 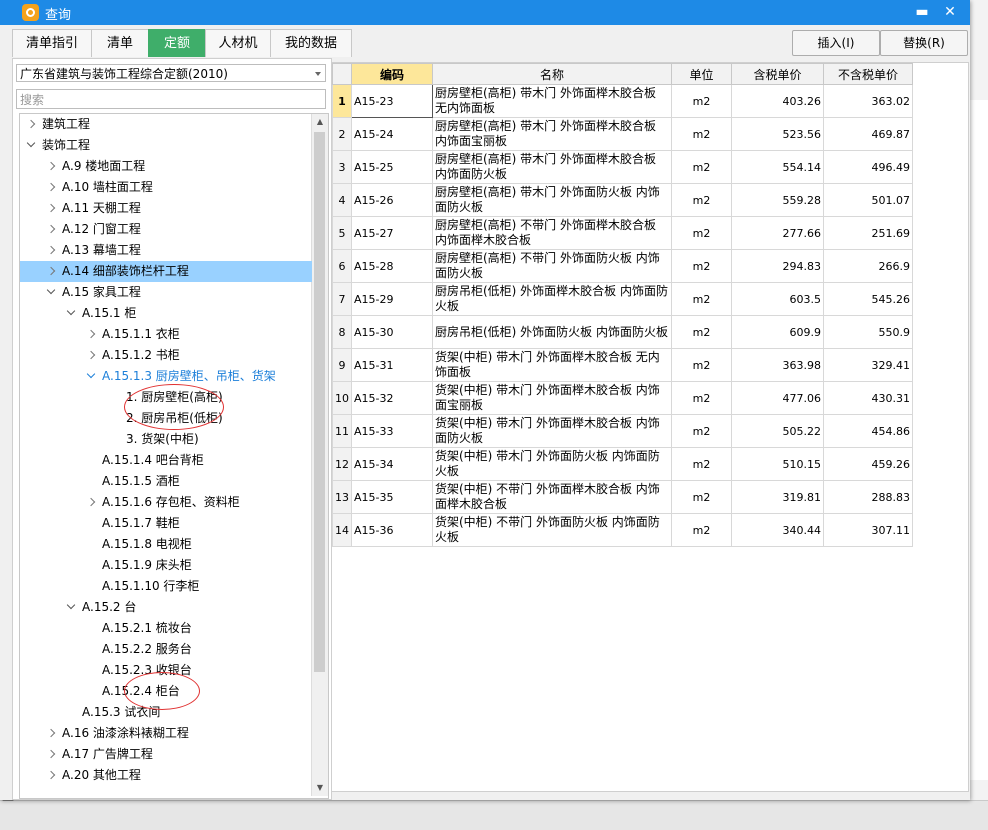 I want to click on price-notax-cell: 496.49, so click(x=868, y=167).